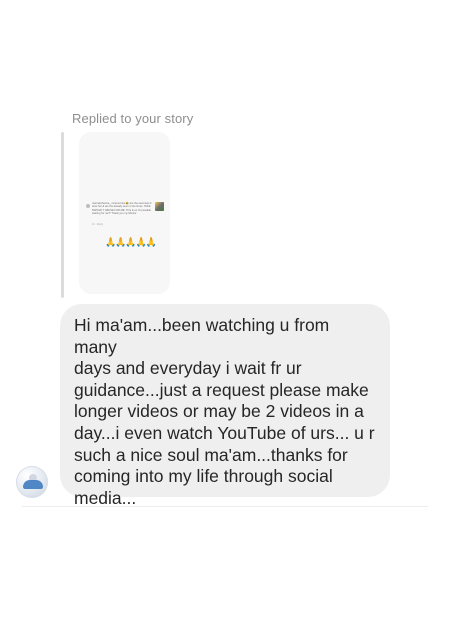 The height and width of the screenshot is (632, 450). I want to click on story-reply-label: Replied to your story, so click(133, 118).